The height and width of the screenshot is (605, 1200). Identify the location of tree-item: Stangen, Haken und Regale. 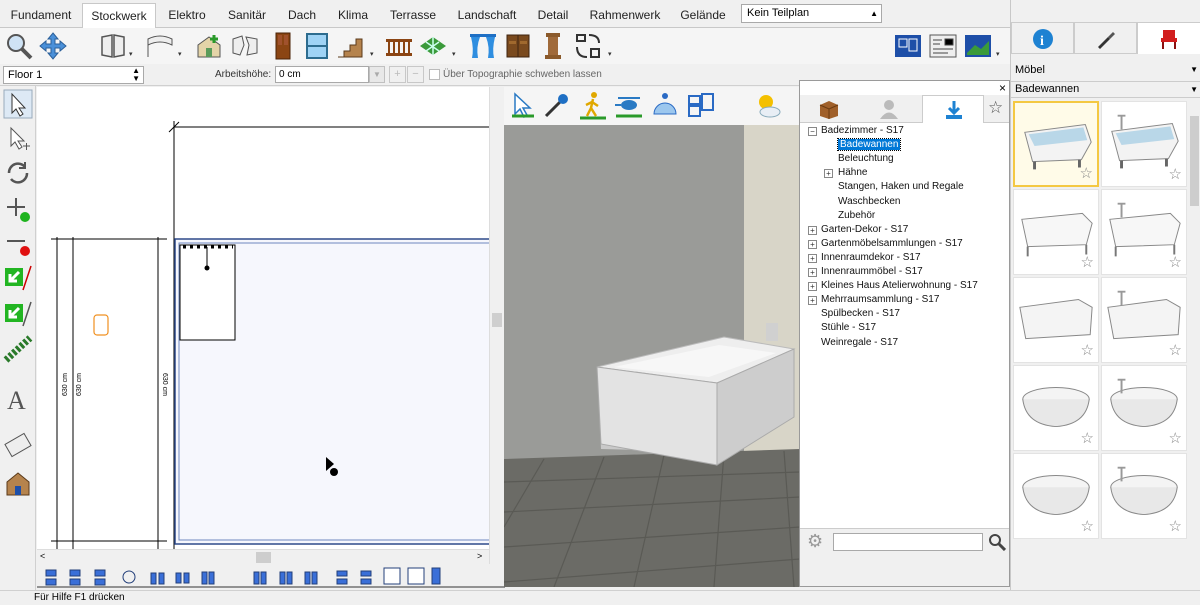
(901, 186).